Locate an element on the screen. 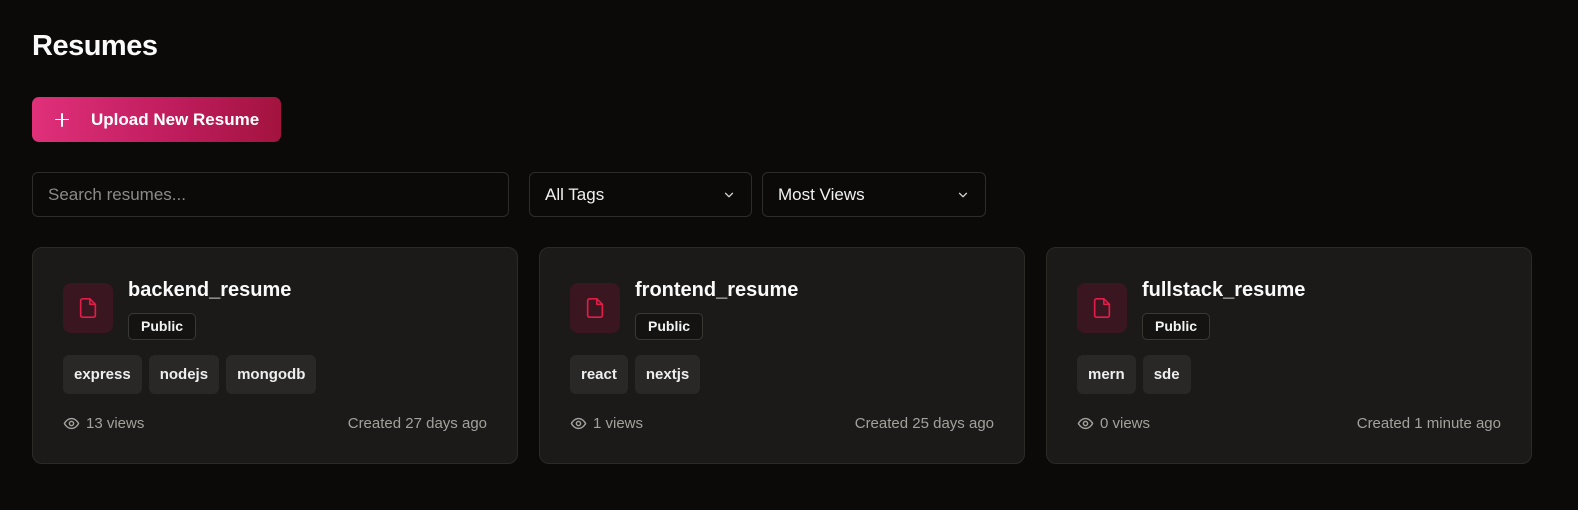 The height and width of the screenshot is (510, 1578). tag-chip: sde is located at coordinates (1166, 374).